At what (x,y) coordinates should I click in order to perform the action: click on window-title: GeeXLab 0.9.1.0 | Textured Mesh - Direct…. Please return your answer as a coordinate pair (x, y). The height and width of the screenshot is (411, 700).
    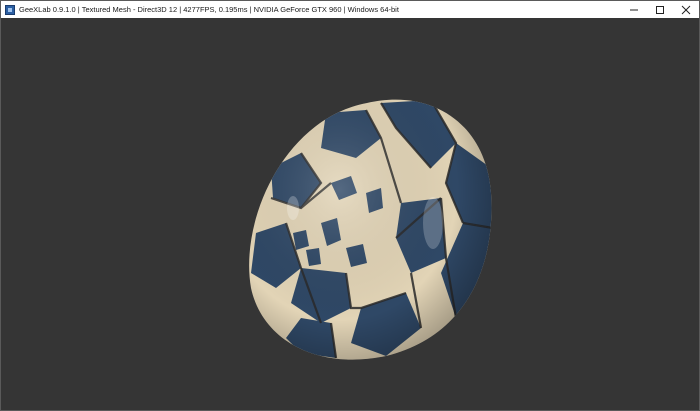
    Looking at the image, I should click on (209, 9).